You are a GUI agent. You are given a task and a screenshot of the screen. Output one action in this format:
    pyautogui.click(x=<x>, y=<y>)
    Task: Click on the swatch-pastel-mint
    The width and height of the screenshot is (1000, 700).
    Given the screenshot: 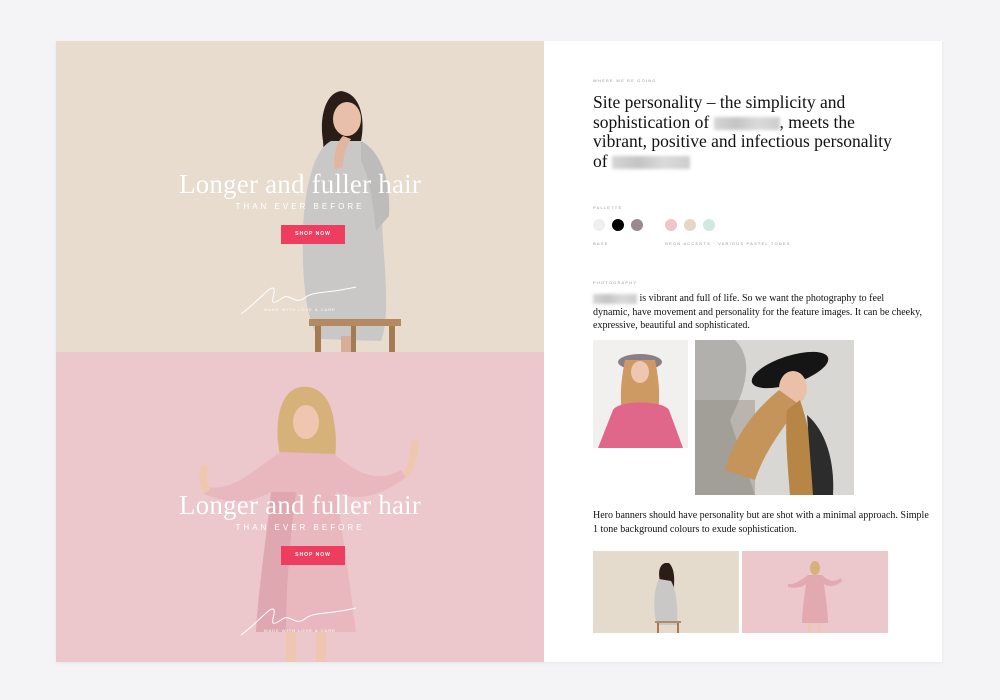 What is the action you would take?
    pyautogui.click(x=709, y=225)
    